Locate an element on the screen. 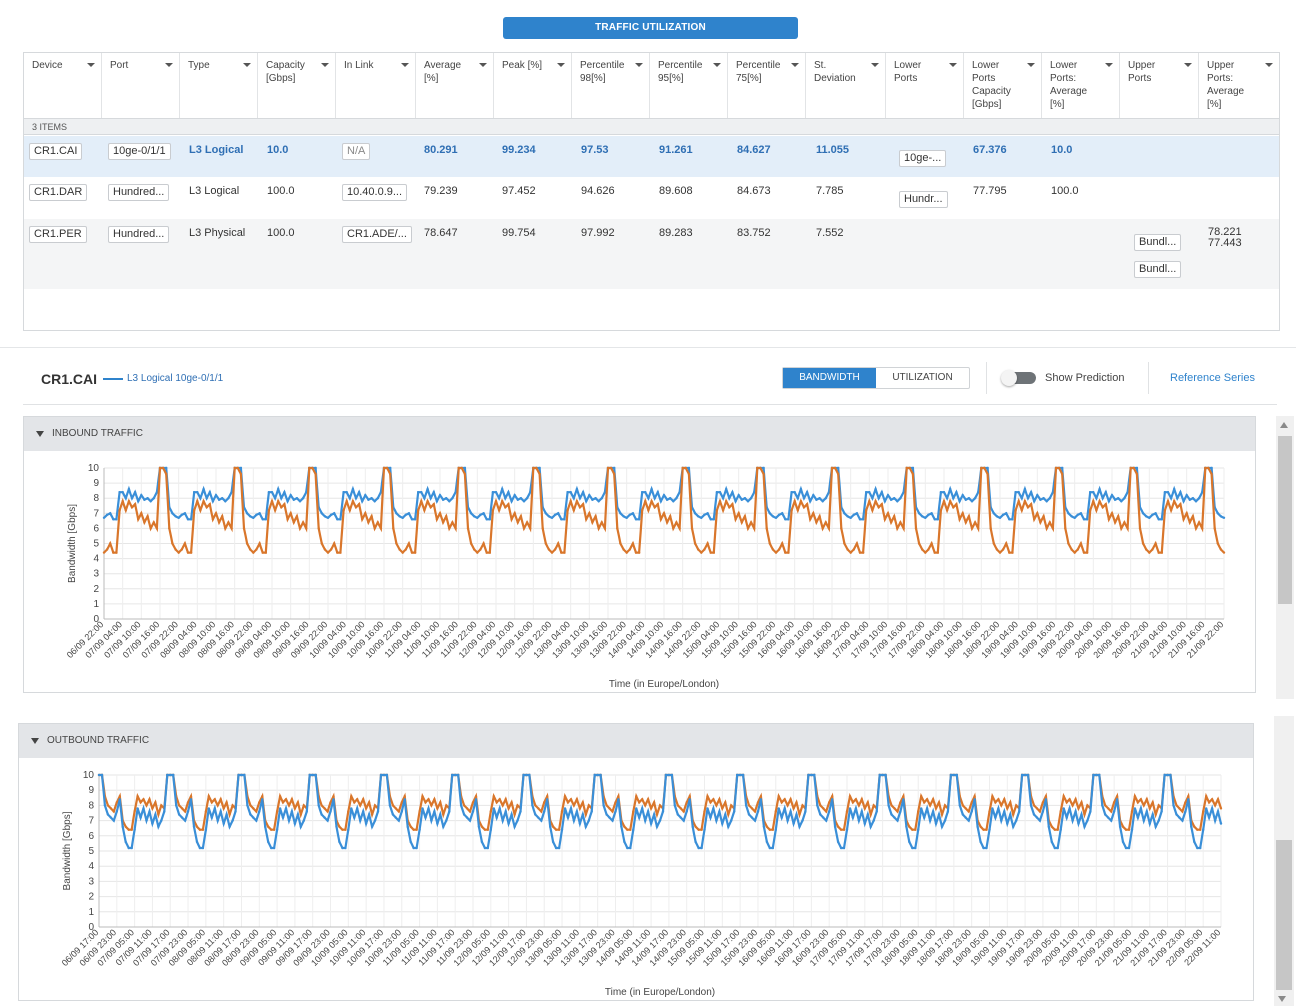  scroll-down-icon is located at coordinates (1282, 999).